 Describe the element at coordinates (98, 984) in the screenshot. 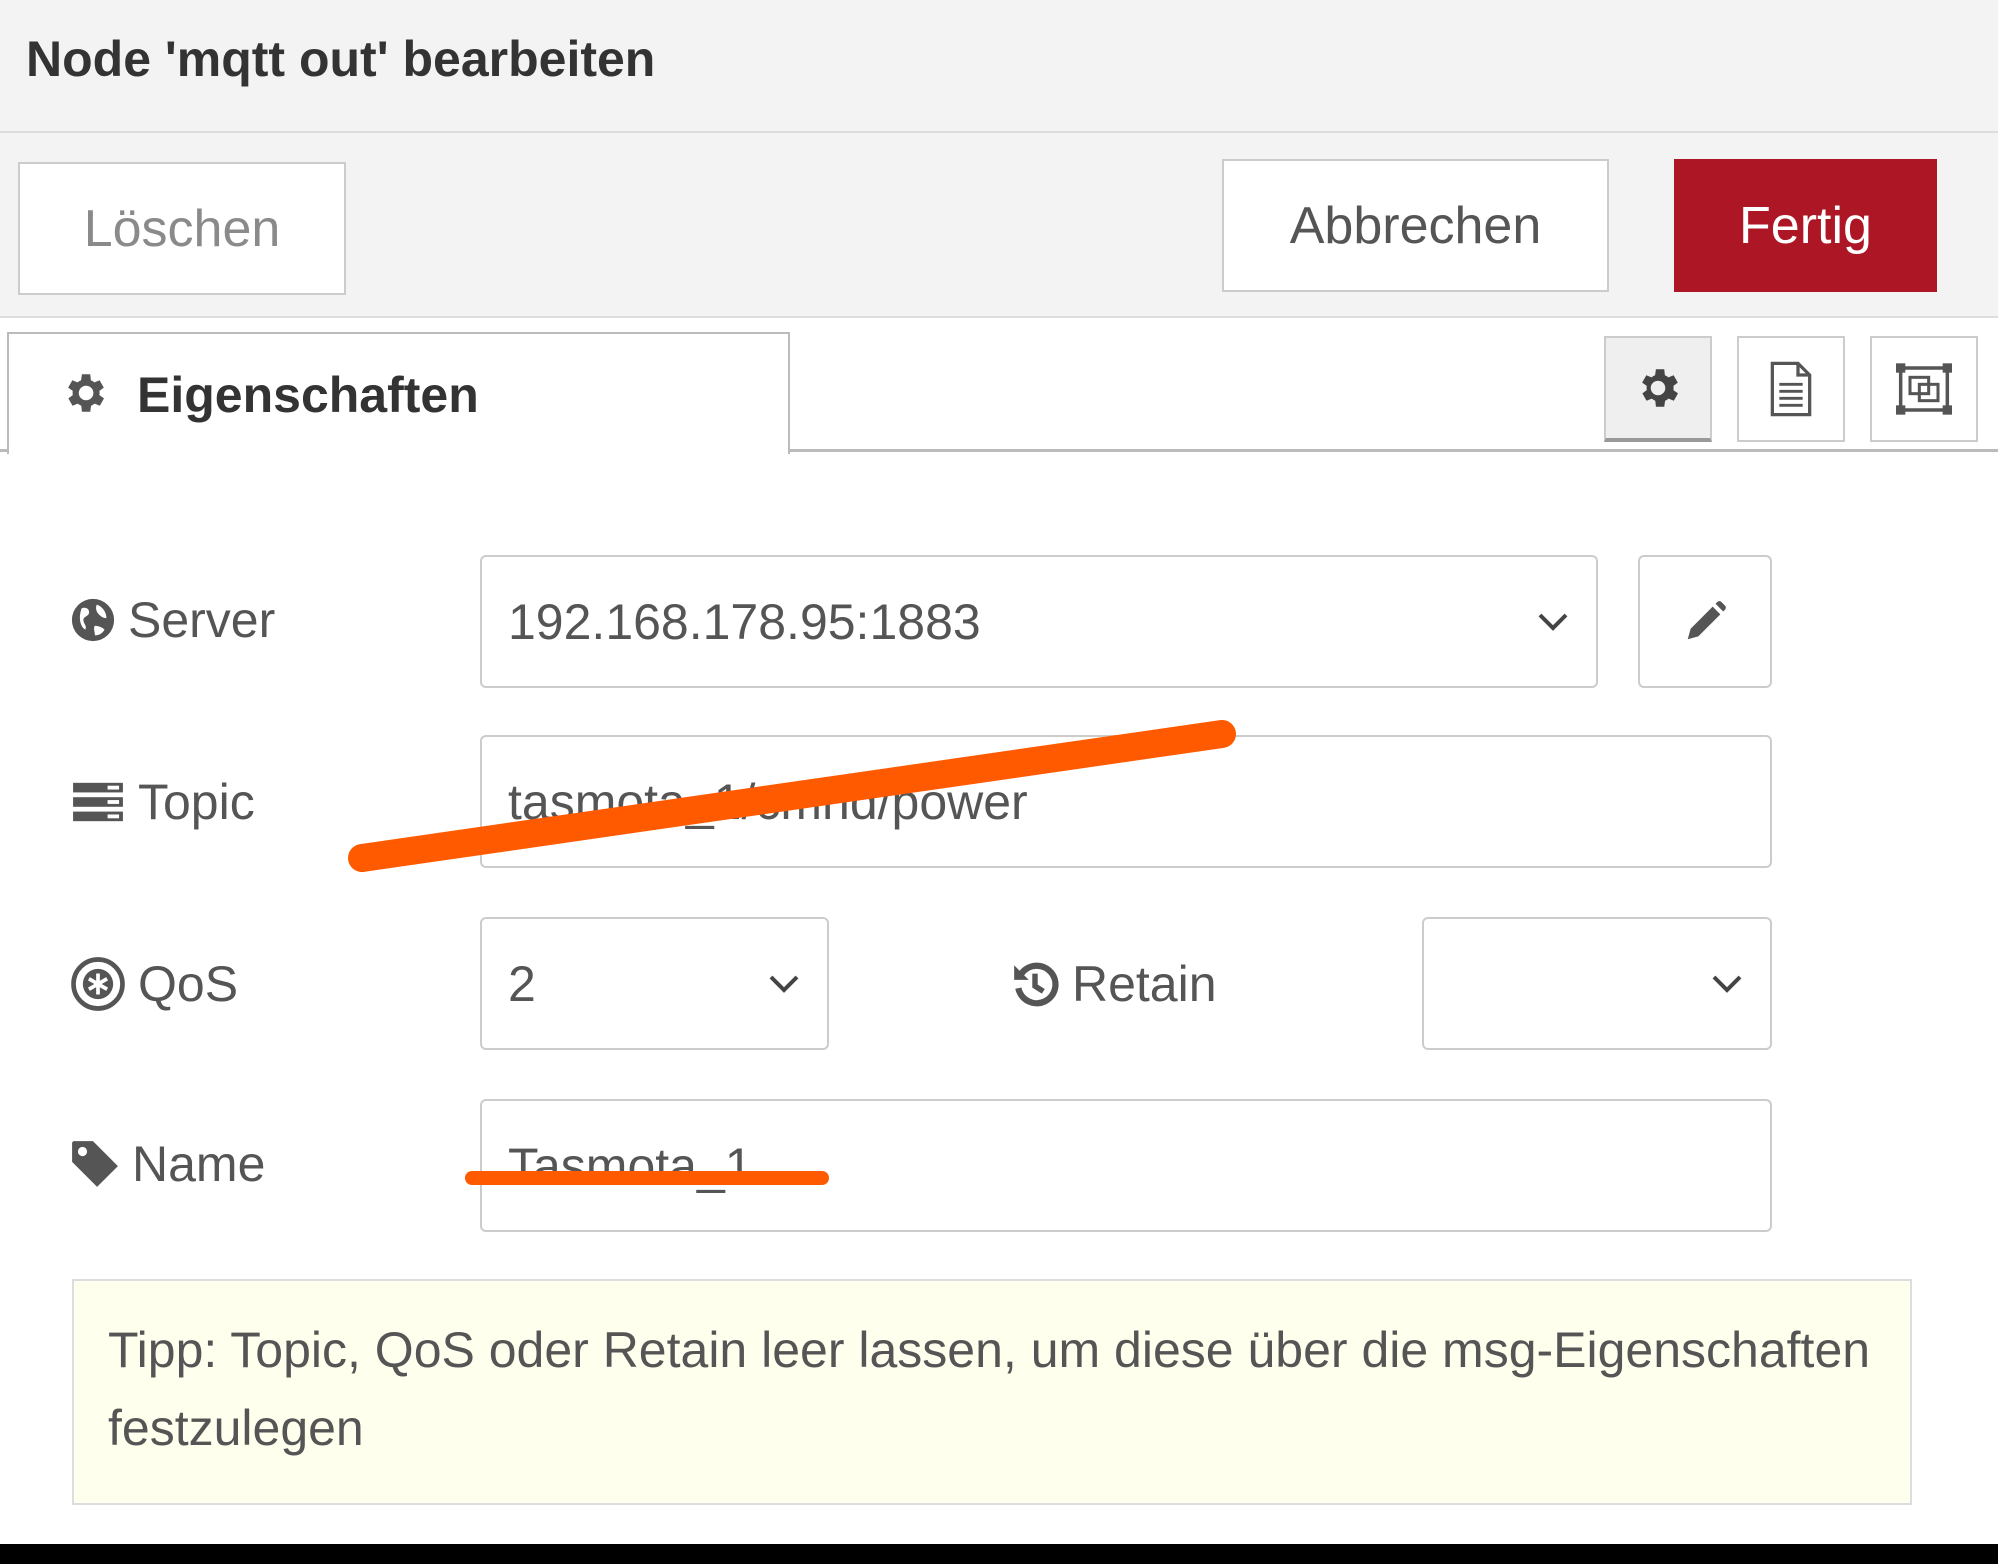

I see `qos-icon` at that location.